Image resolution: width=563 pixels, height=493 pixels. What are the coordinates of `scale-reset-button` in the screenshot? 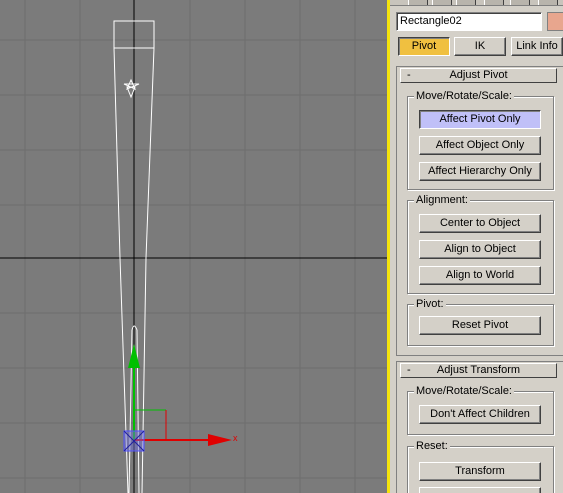 It's located at (480, 490).